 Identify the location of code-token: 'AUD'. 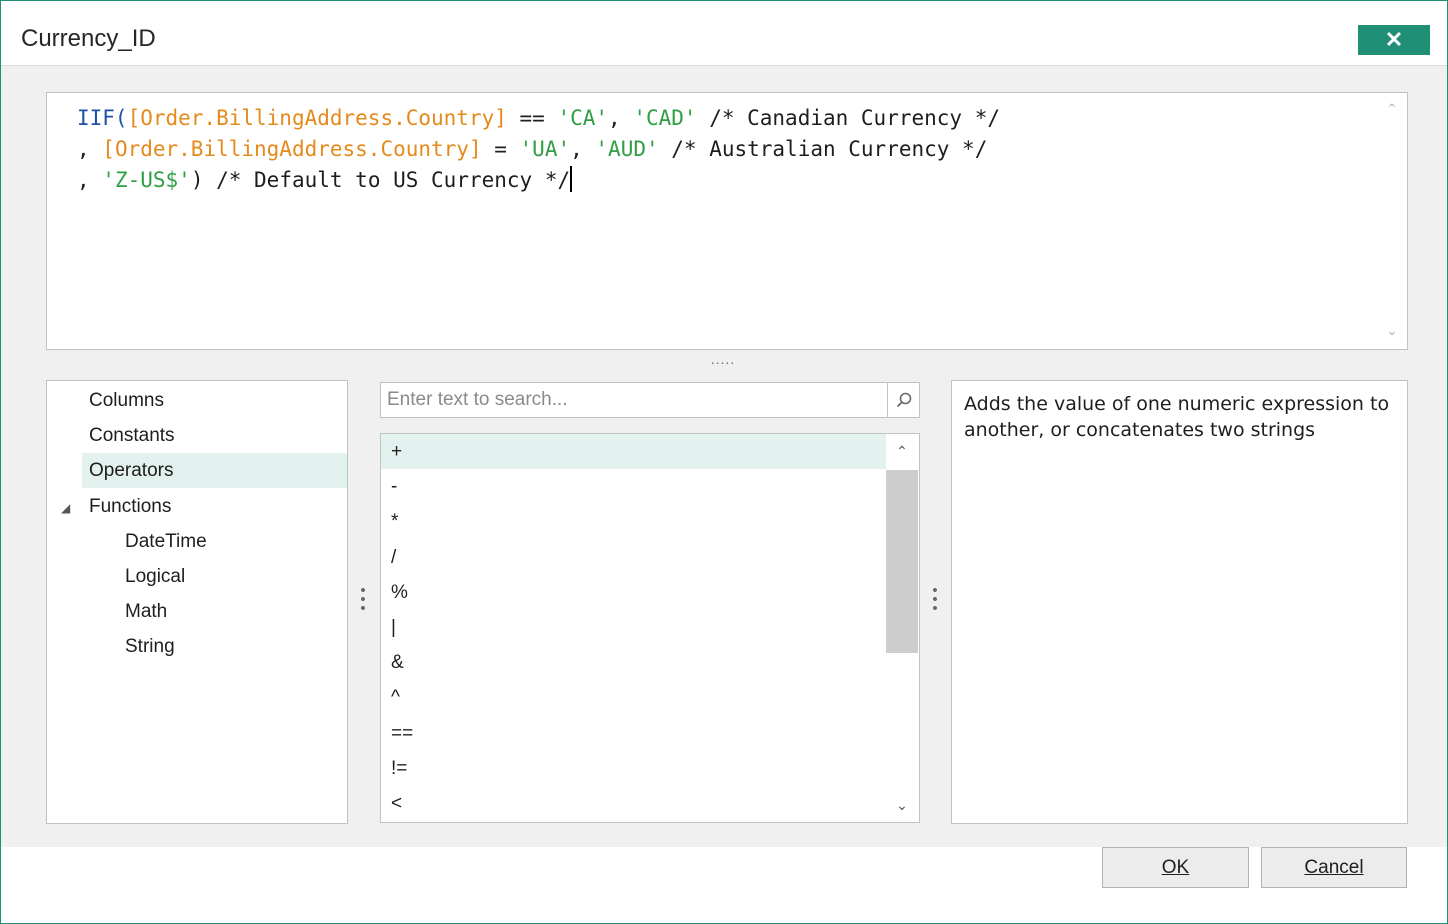
(627, 149).